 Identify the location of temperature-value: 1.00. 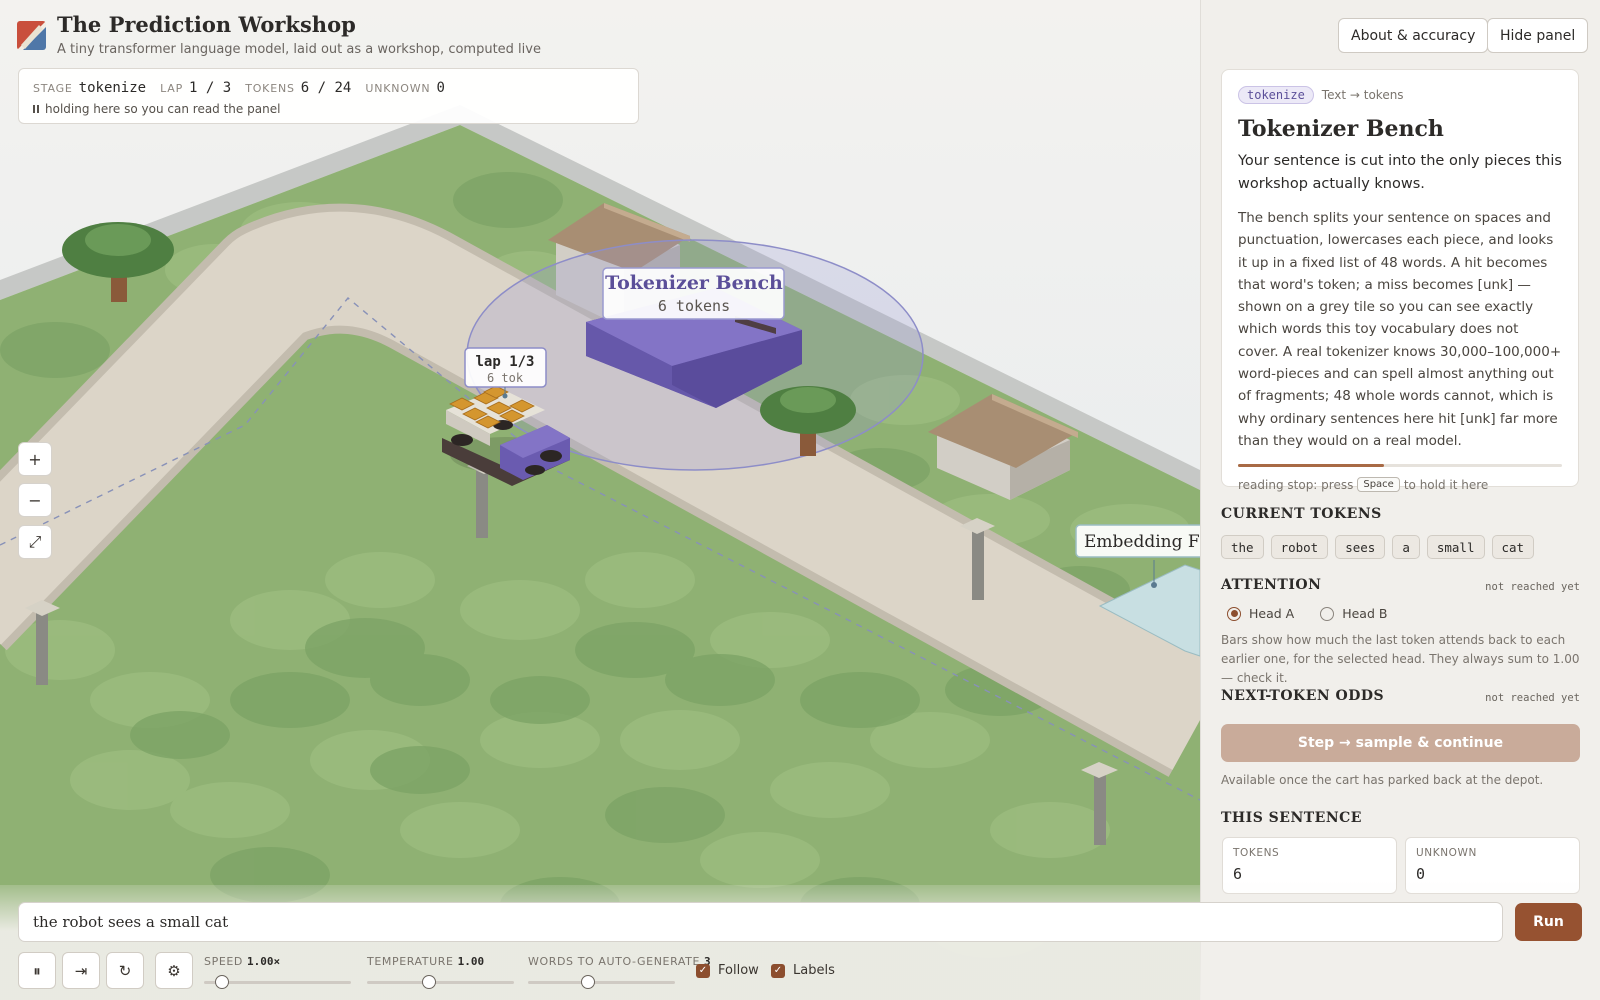
(471, 961).